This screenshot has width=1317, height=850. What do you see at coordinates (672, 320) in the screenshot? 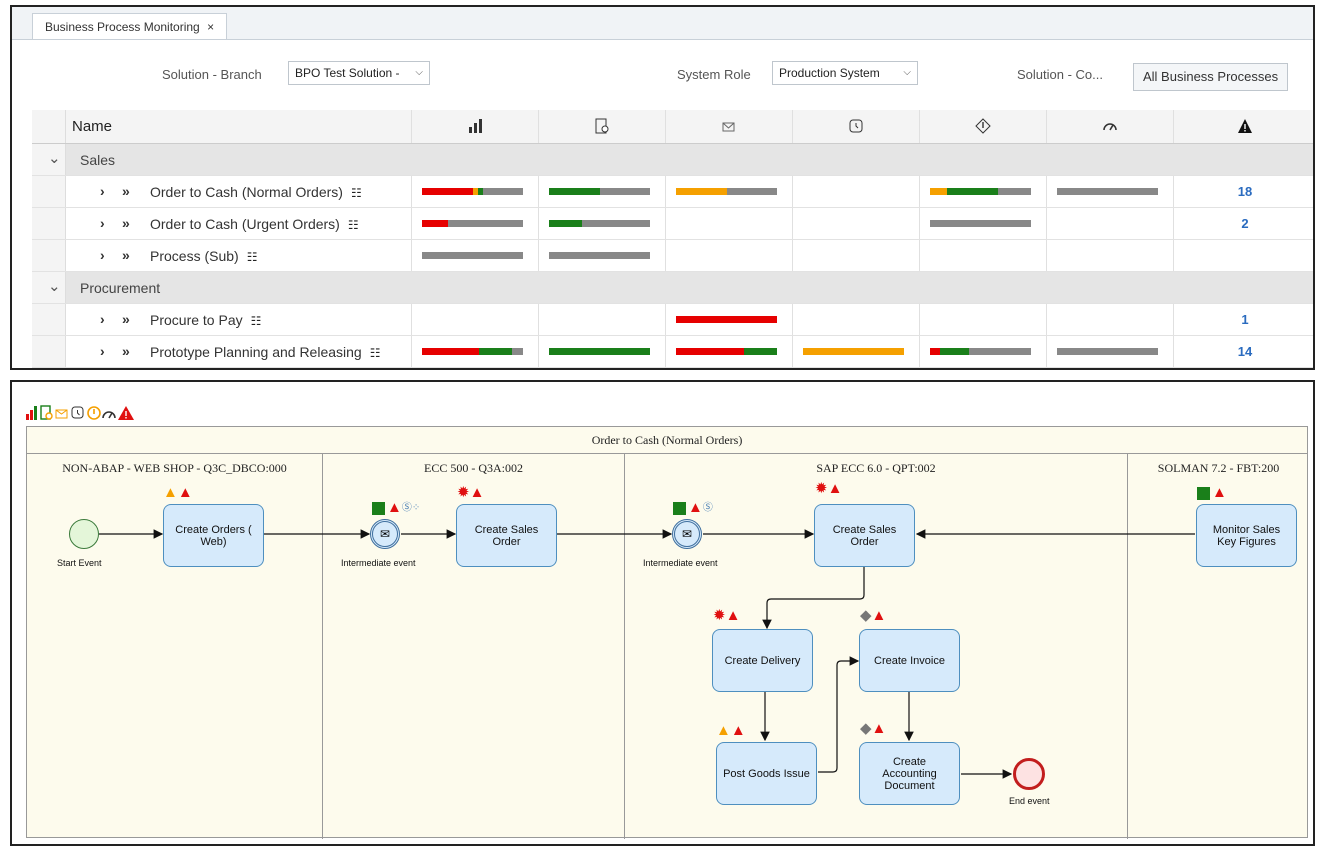
I see `table-row: › » Procure to Pay ☷ 1` at bounding box center [672, 320].